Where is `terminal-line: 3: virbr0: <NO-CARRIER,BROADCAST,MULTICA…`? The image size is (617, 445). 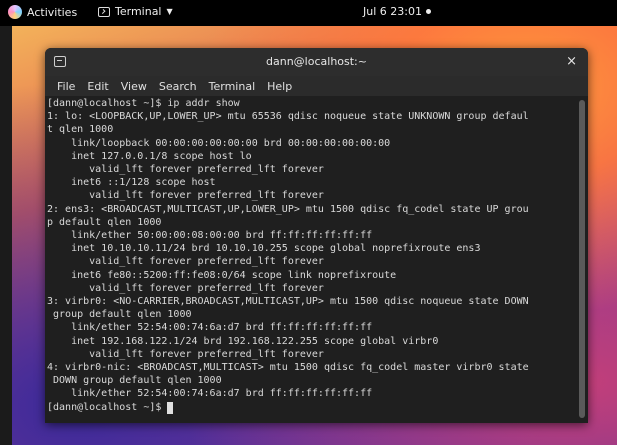
terminal-line: 3: virbr0: <NO-CARRIER,BROADCAST,MULTICA… is located at coordinates (288, 302).